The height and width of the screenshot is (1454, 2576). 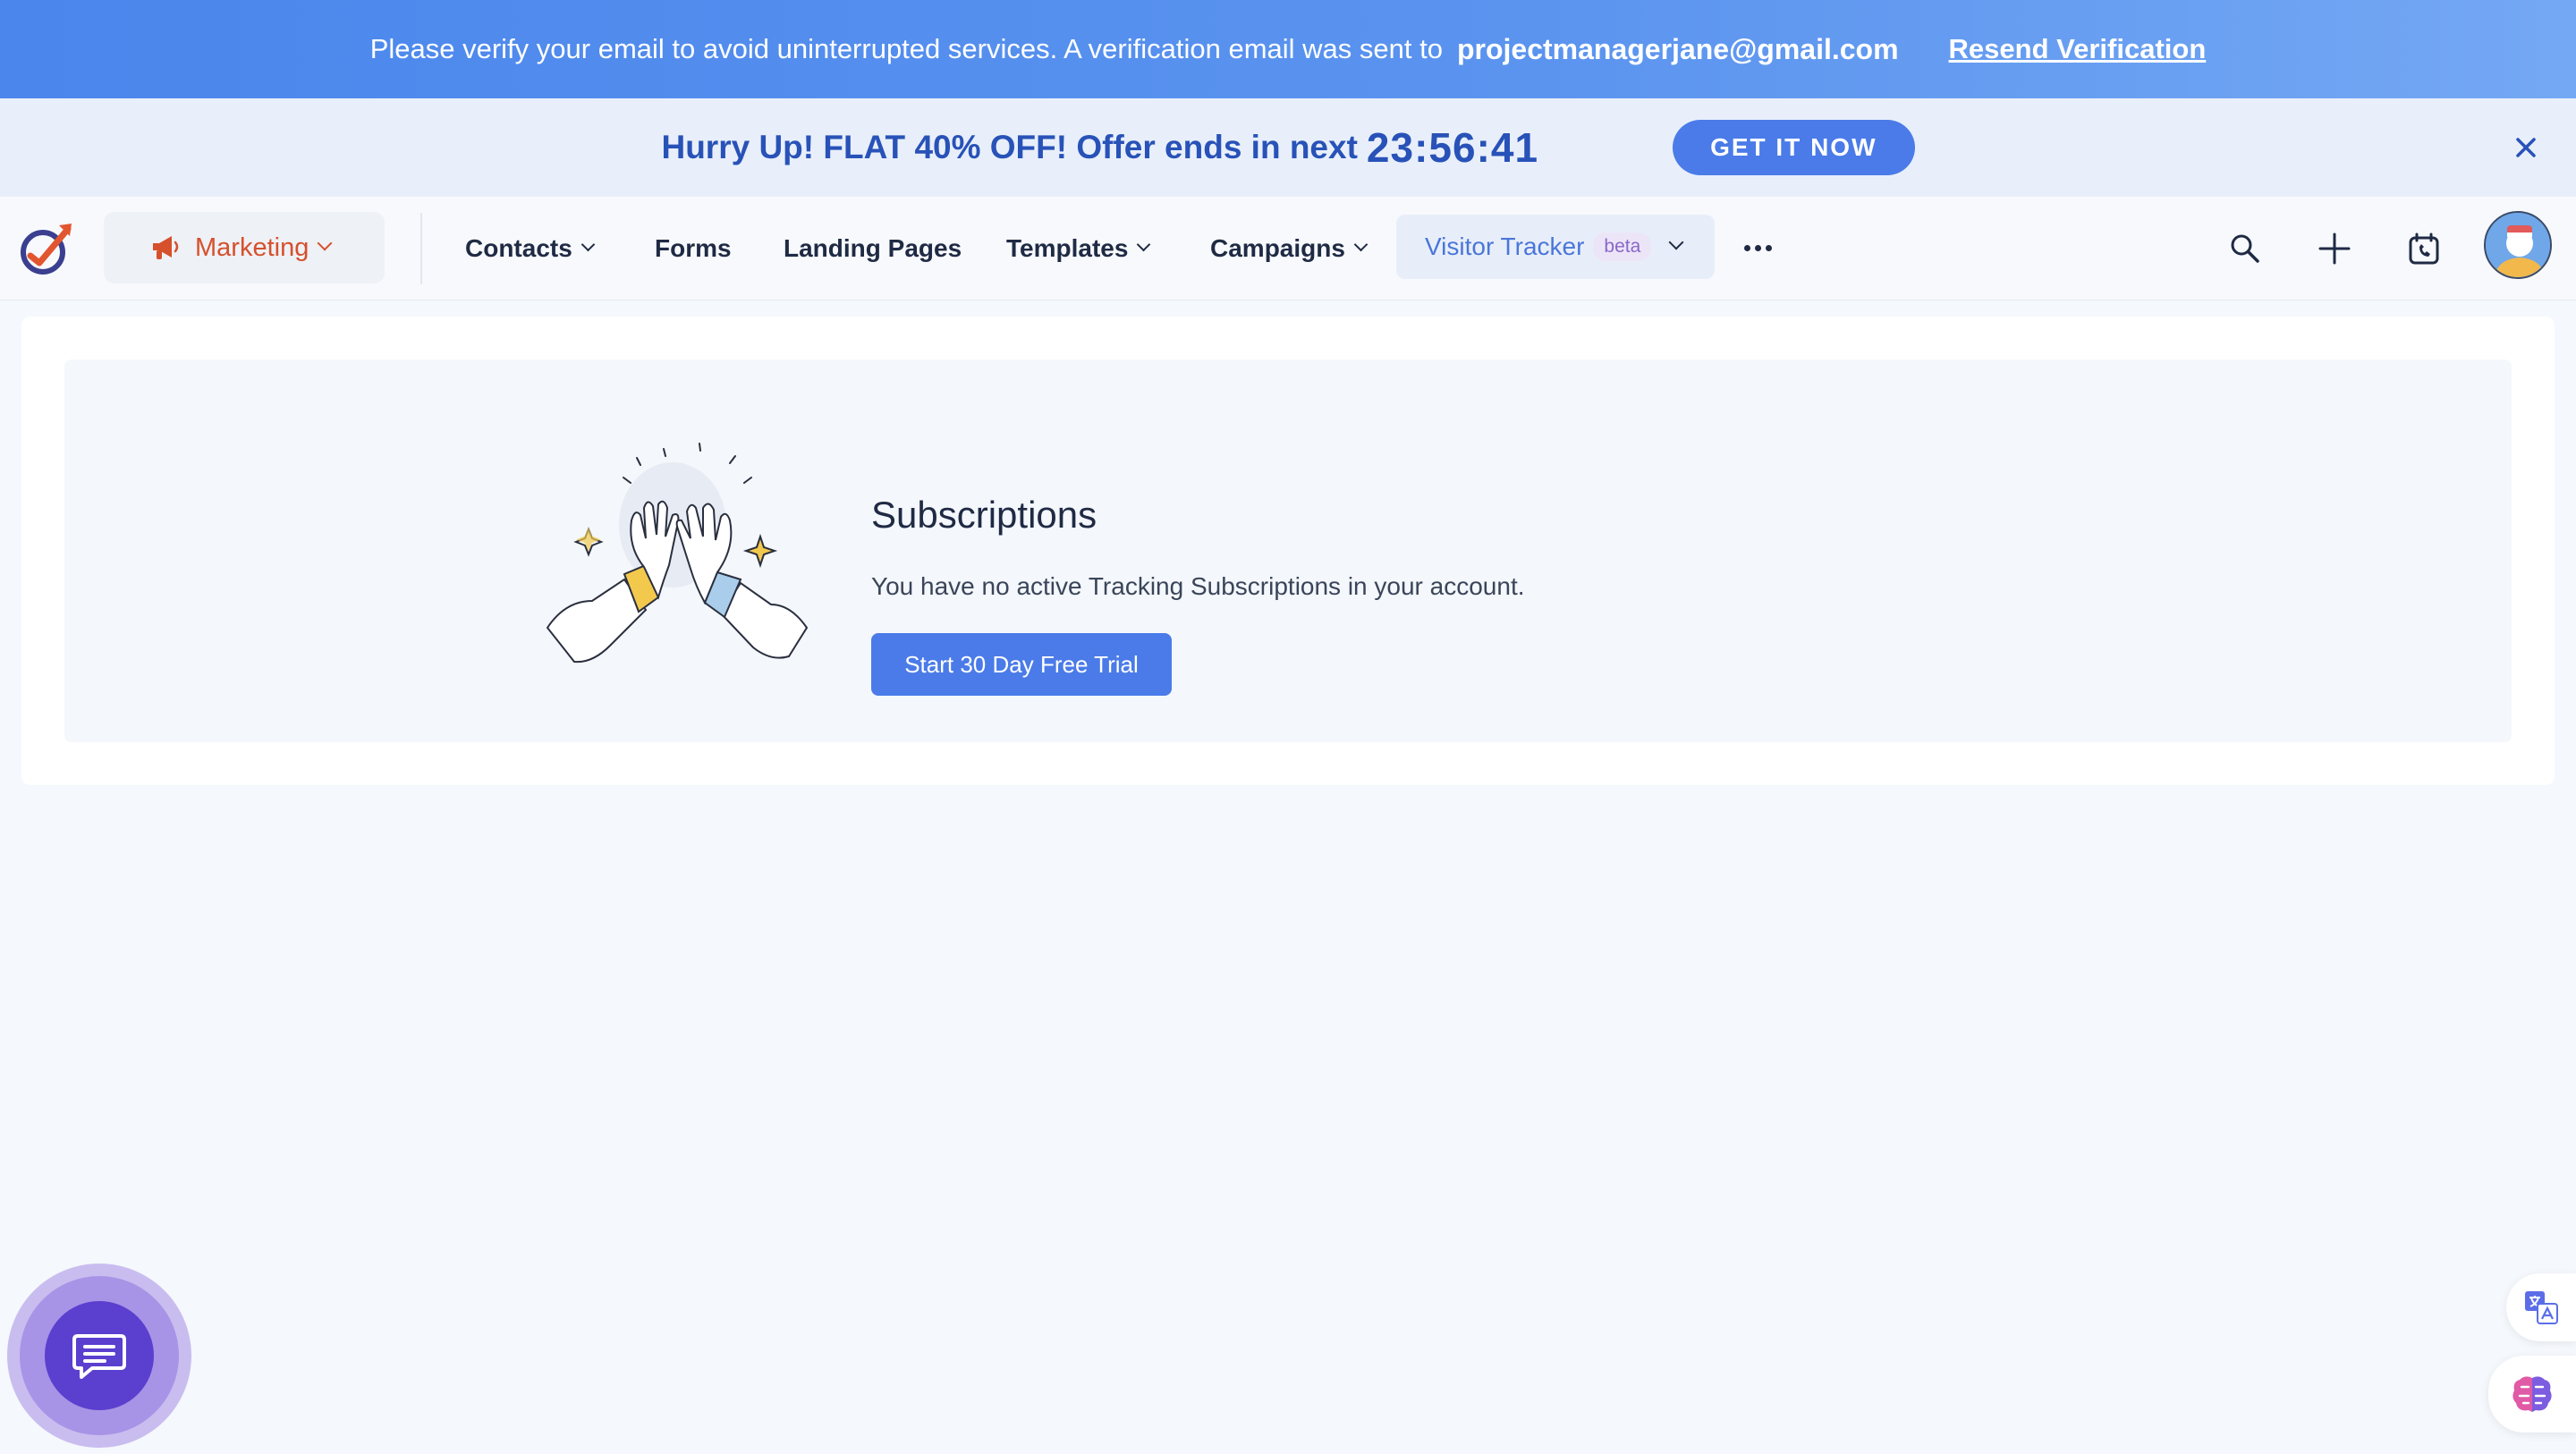 I want to click on page-title: Subscriptions, so click(x=984, y=515).